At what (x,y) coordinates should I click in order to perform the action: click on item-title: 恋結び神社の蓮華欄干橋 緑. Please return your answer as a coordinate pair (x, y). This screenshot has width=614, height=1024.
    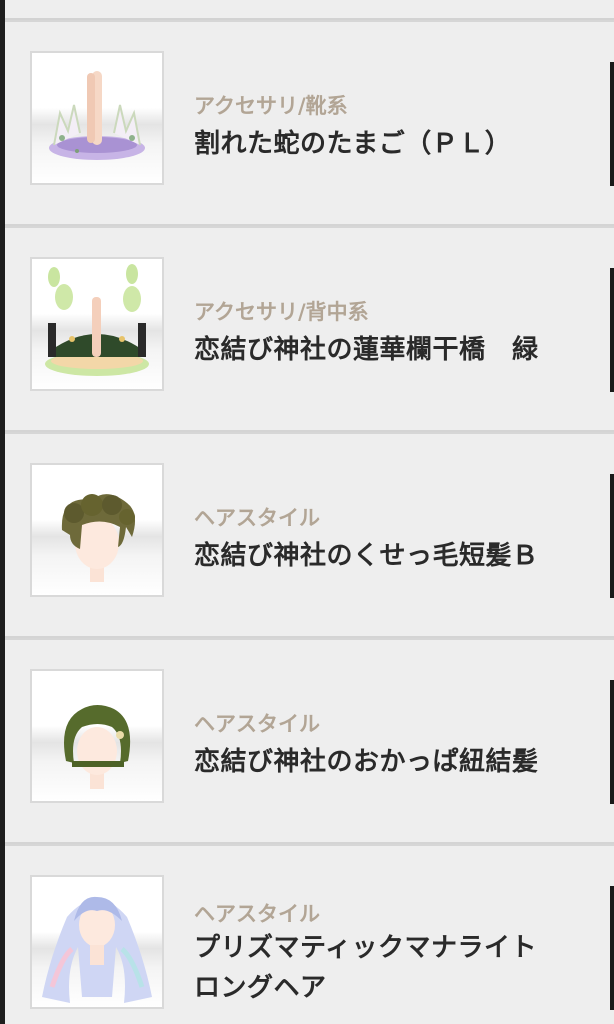
    Looking at the image, I should click on (366, 350).